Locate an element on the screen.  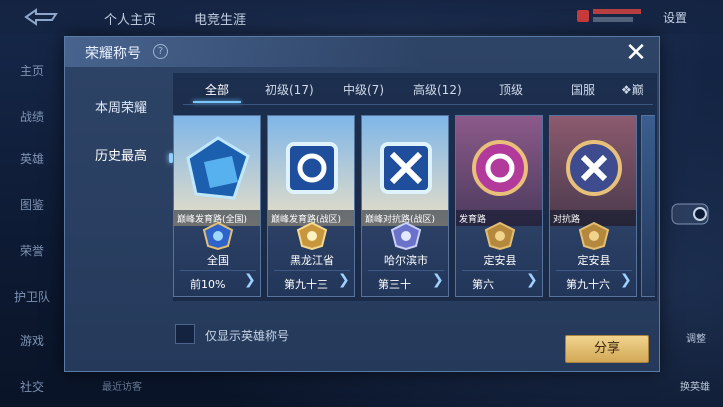
card-rank: 第九十六 is located at coordinates (588, 284).